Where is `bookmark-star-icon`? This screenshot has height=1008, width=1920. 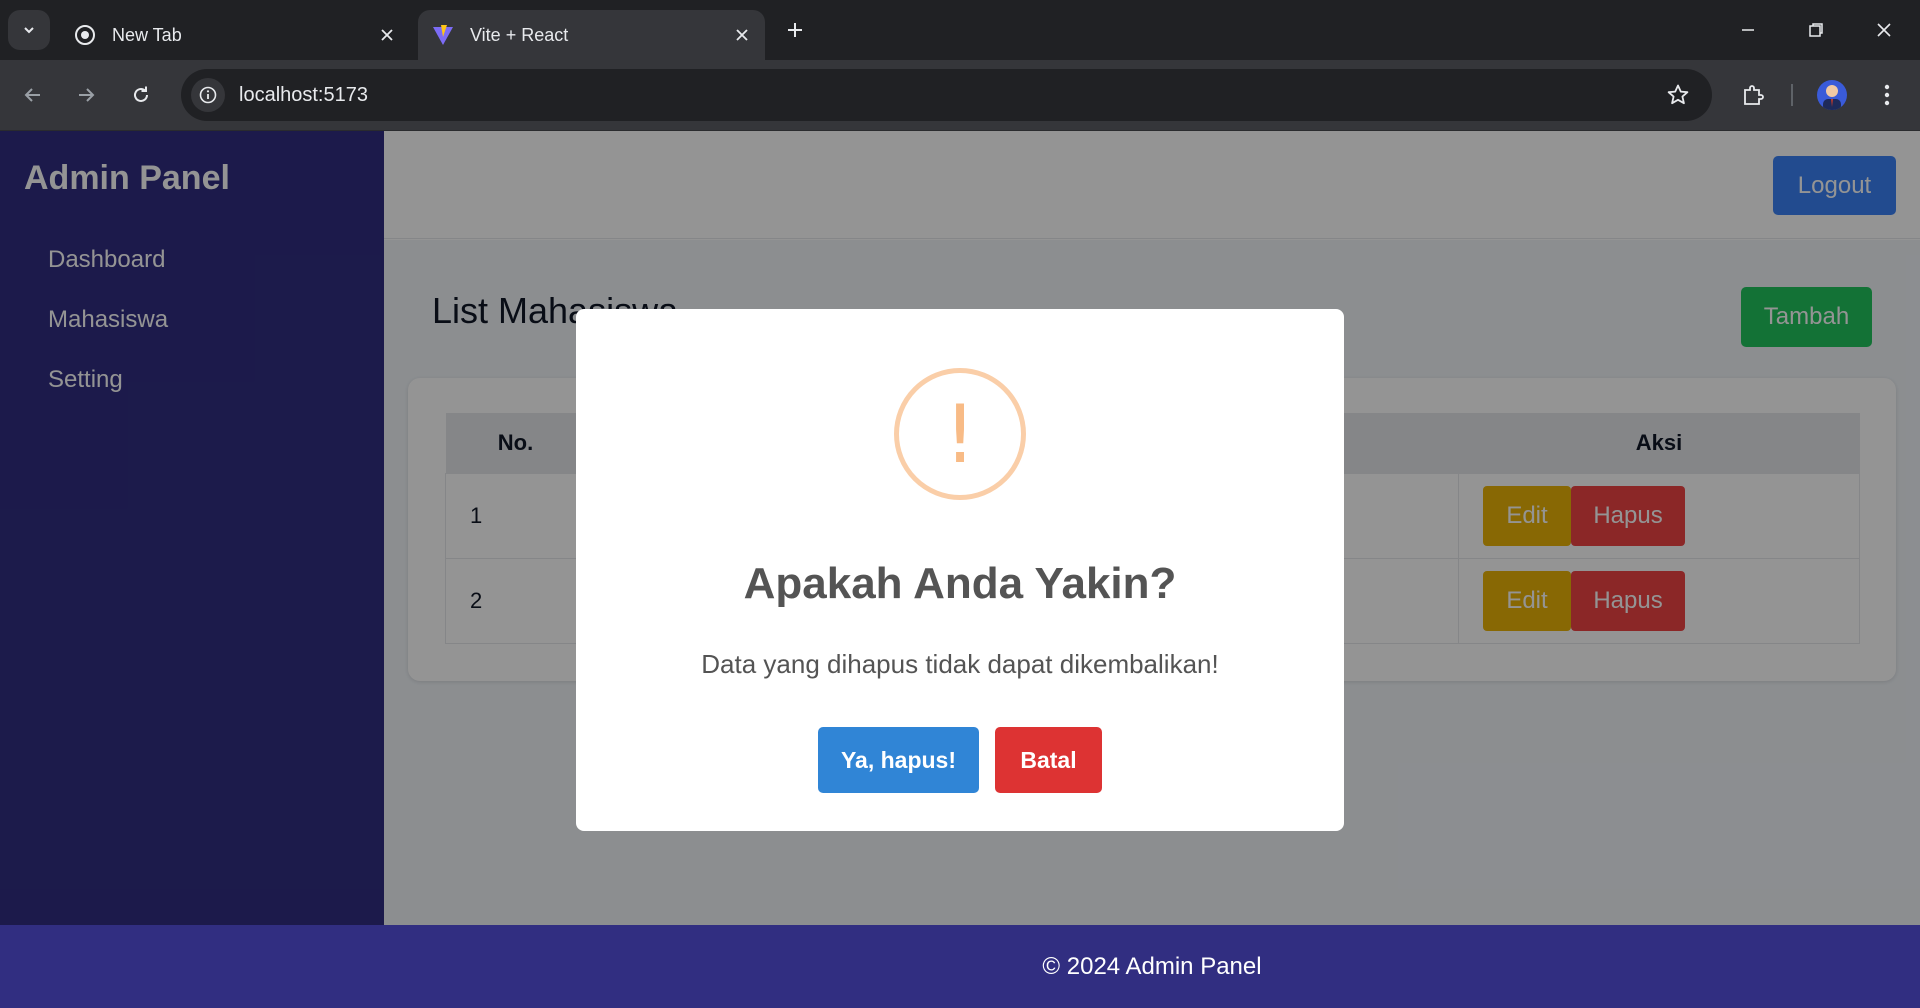 bookmark-star-icon is located at coordinates (1678, 95).